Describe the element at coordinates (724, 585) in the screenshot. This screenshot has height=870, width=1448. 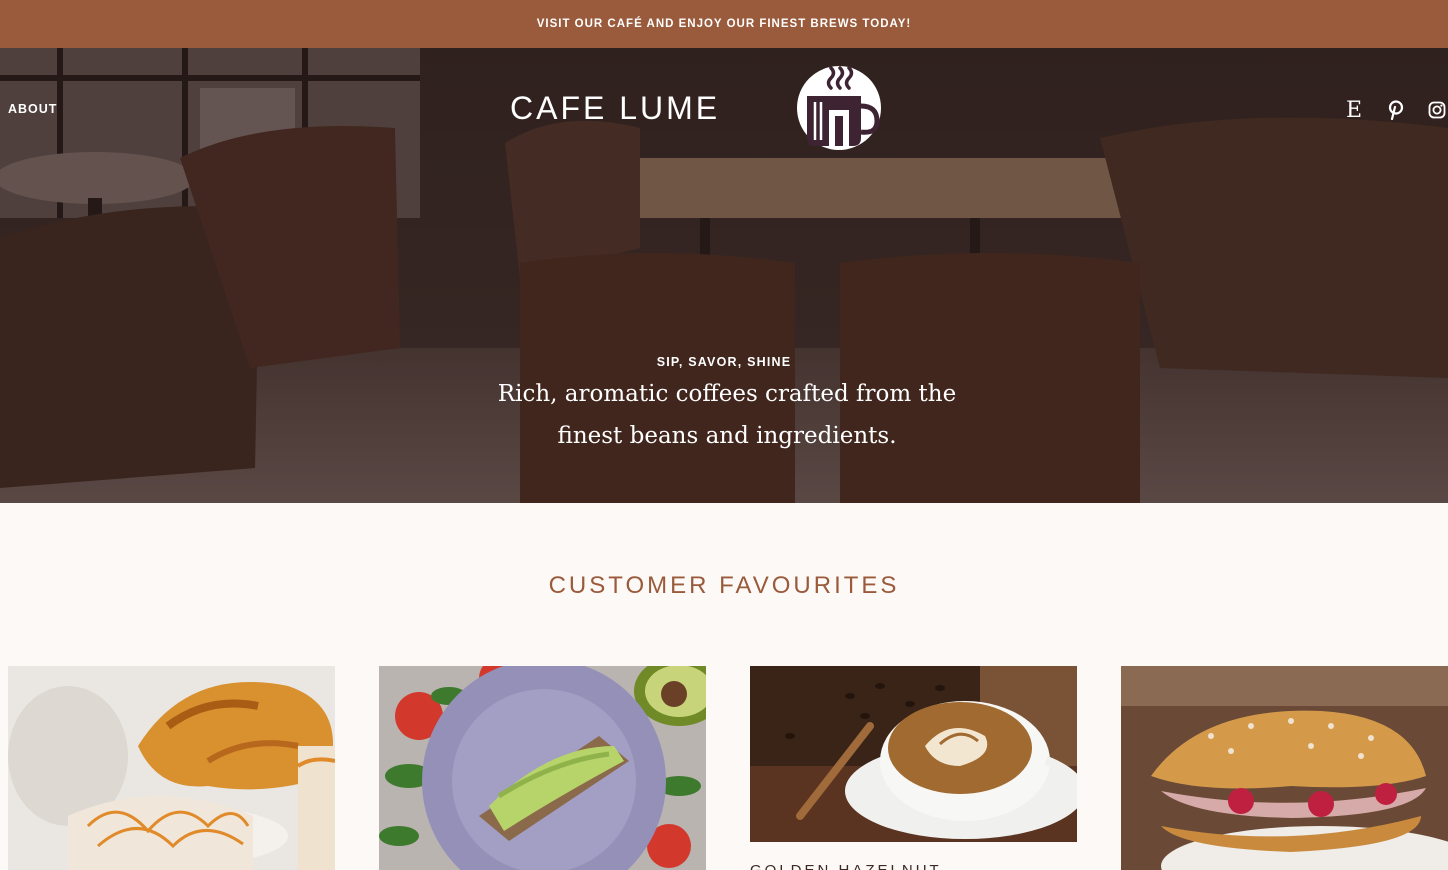
I see `section-title: CUSTOMER FAVOURITES` at that location.